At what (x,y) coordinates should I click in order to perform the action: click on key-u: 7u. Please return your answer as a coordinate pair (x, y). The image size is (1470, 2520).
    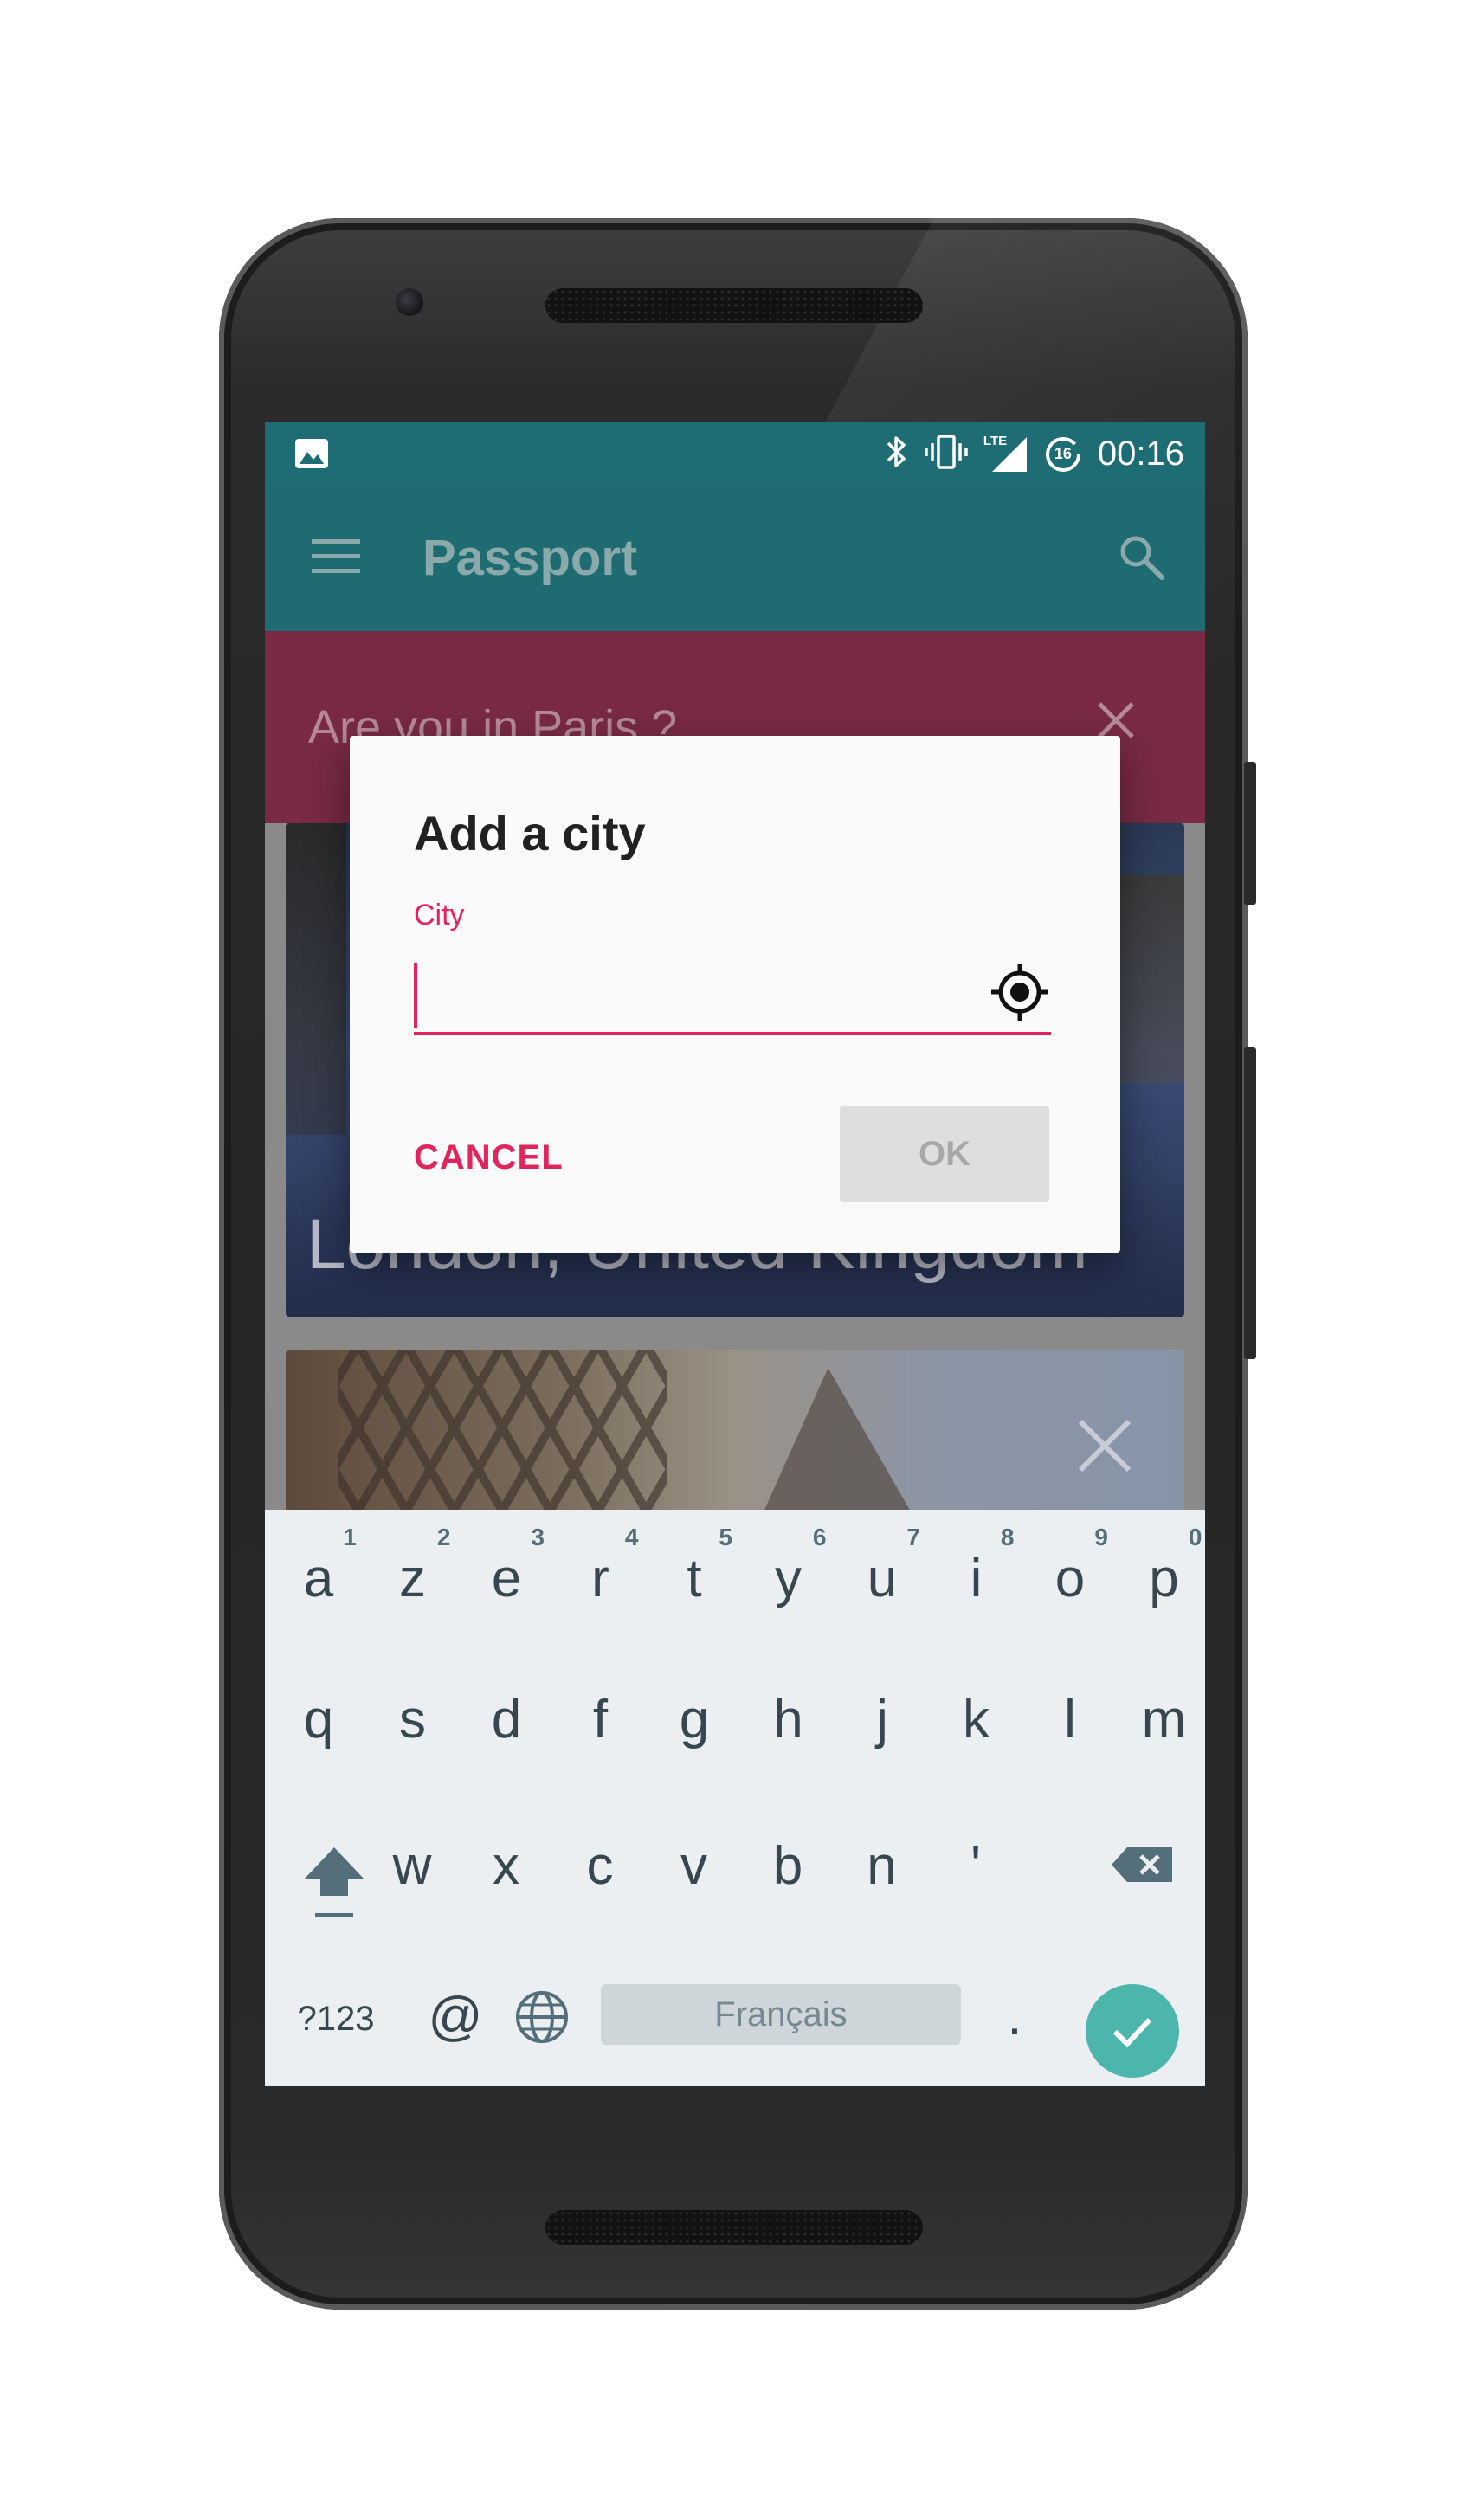
    Looking at the image, I should click on (882, 1575).